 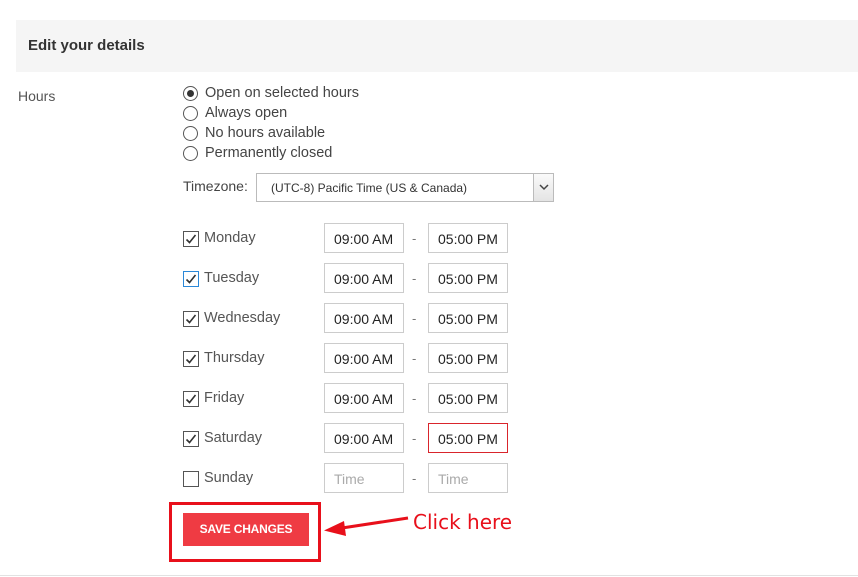 I want to click on day-row-saturday: Saturday 09:00 AM - 05:00 PM, so click(x=348, y=438).